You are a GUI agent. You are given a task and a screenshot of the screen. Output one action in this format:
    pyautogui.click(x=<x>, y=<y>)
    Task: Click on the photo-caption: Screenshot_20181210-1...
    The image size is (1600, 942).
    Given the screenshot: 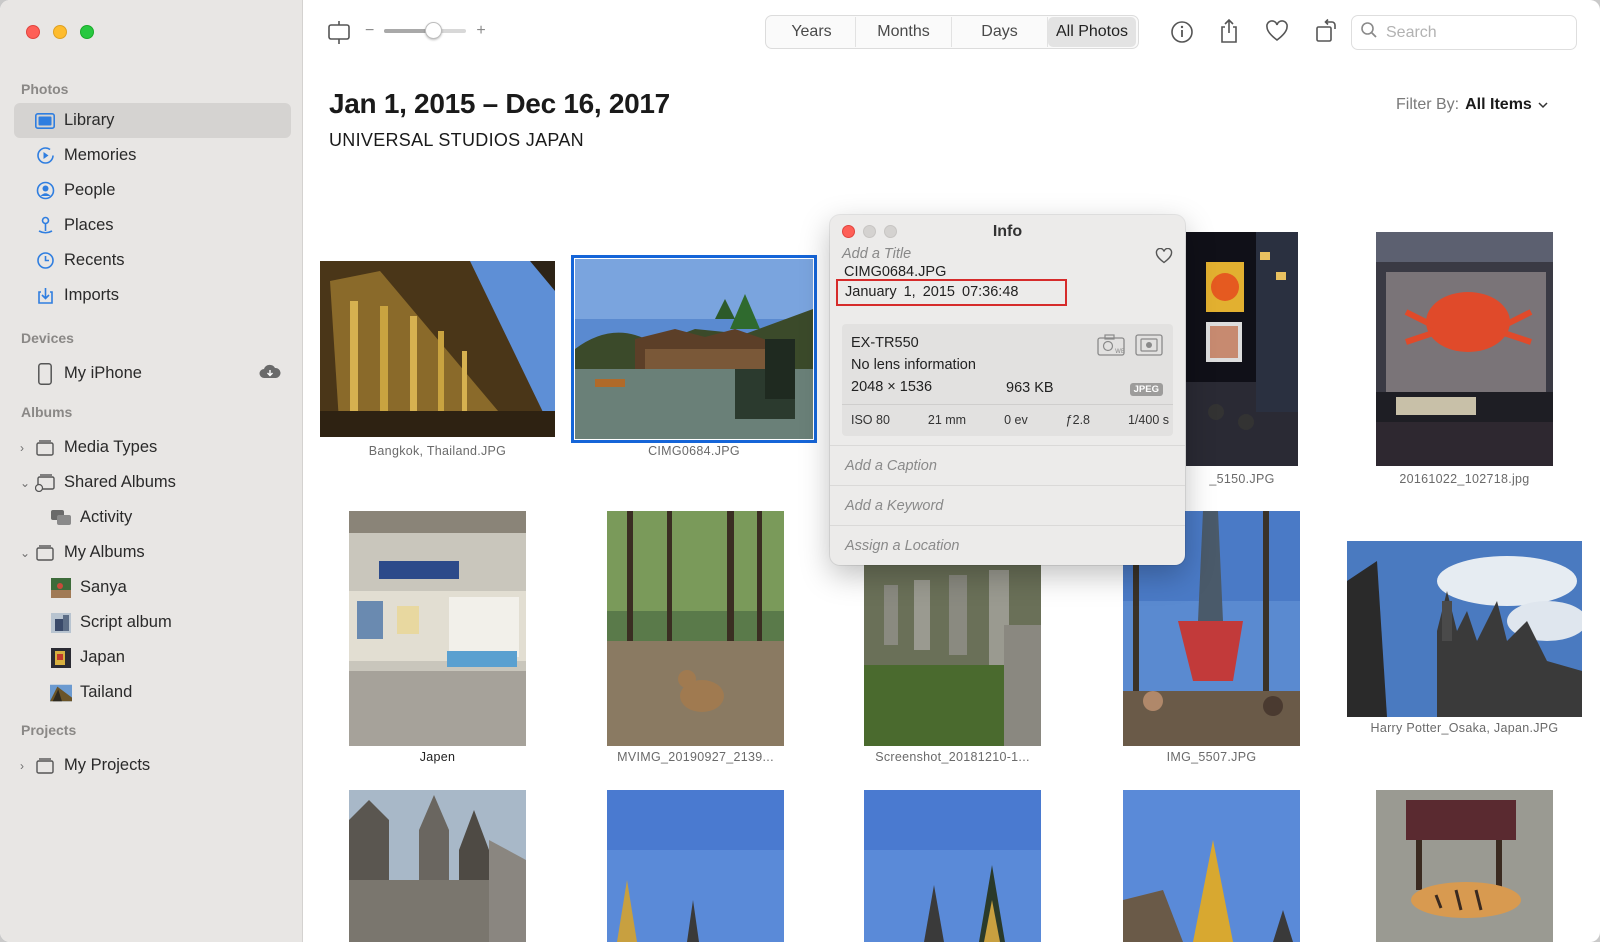 What is the action you would take?
    pyautogui.click(x=952, y=757)
    